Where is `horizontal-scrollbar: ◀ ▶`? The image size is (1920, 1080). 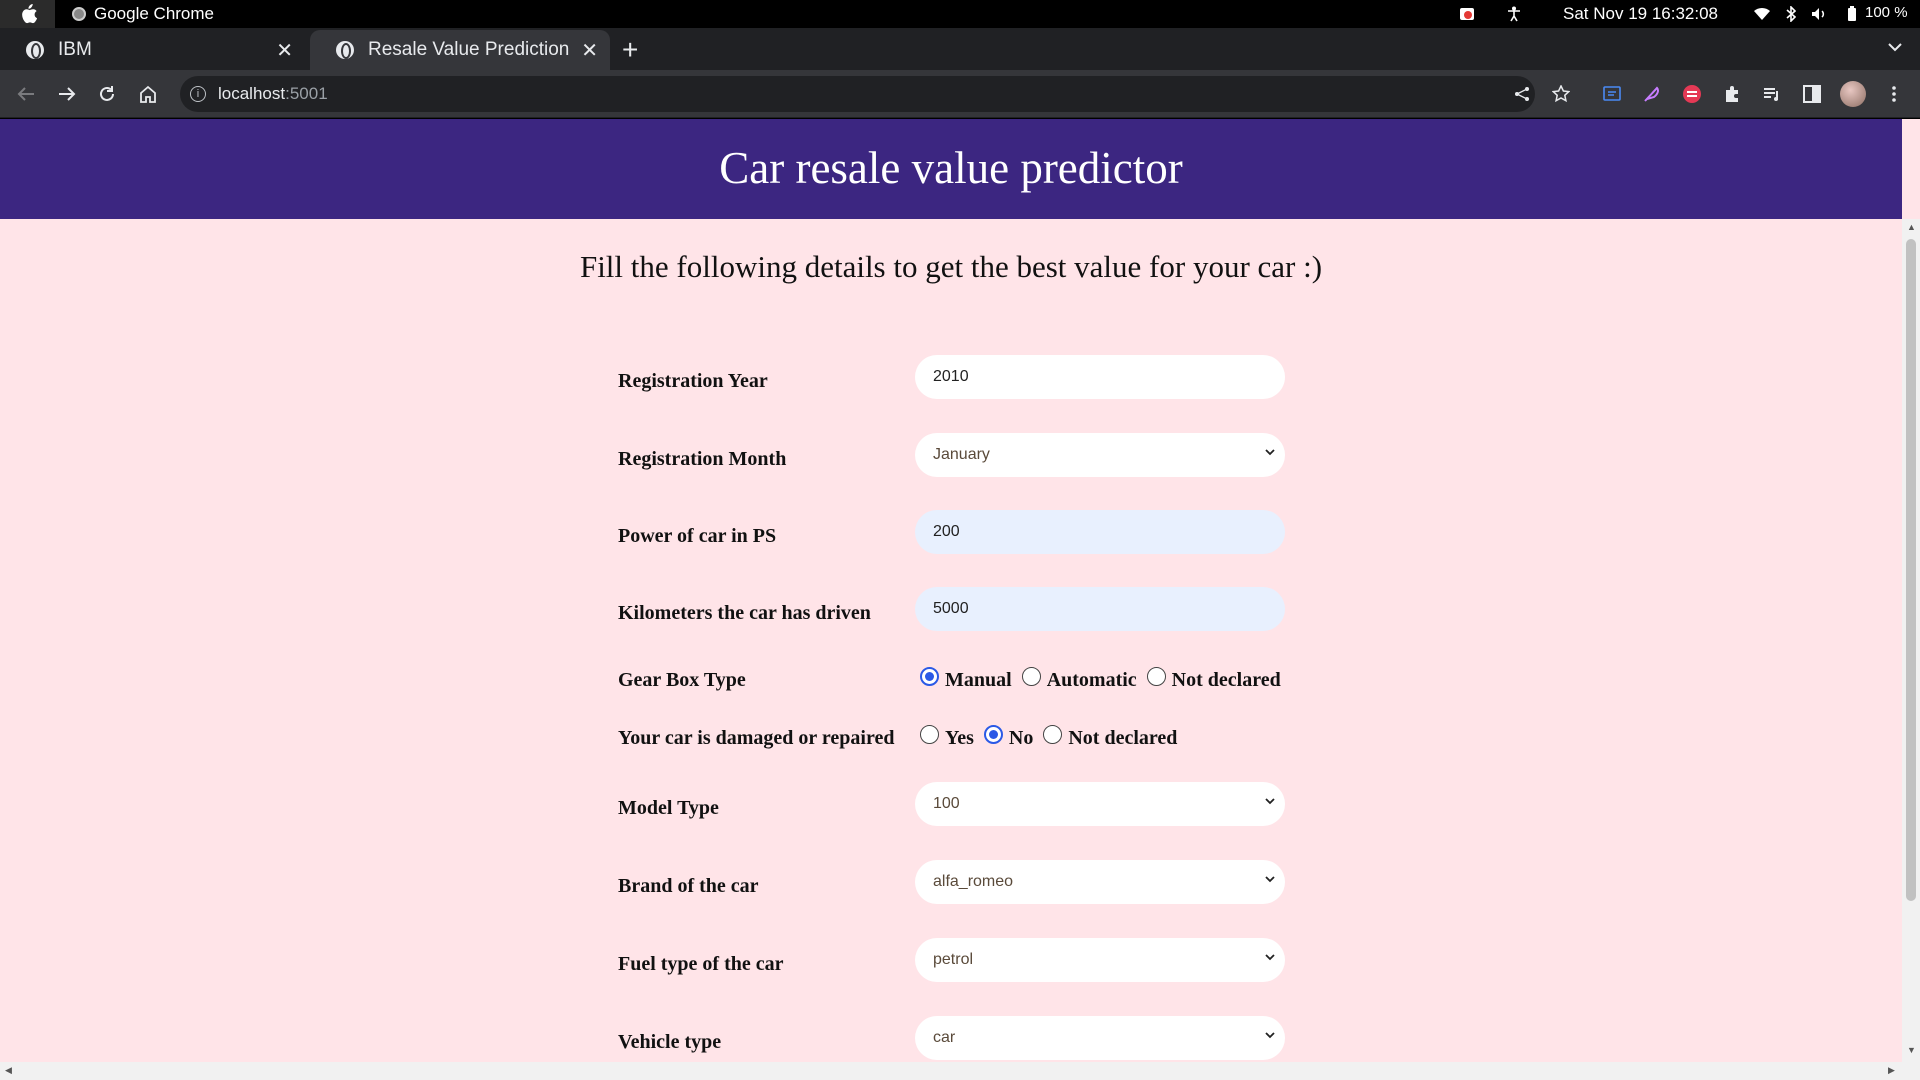
horizontal-scrollbar: ◀ ▶ is located at coordinates (951, 1071).